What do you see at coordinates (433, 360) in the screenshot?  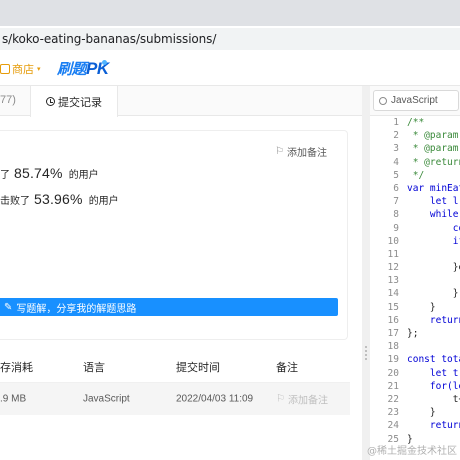 I see `code-line: const tota` at bounding box center [433, 360].